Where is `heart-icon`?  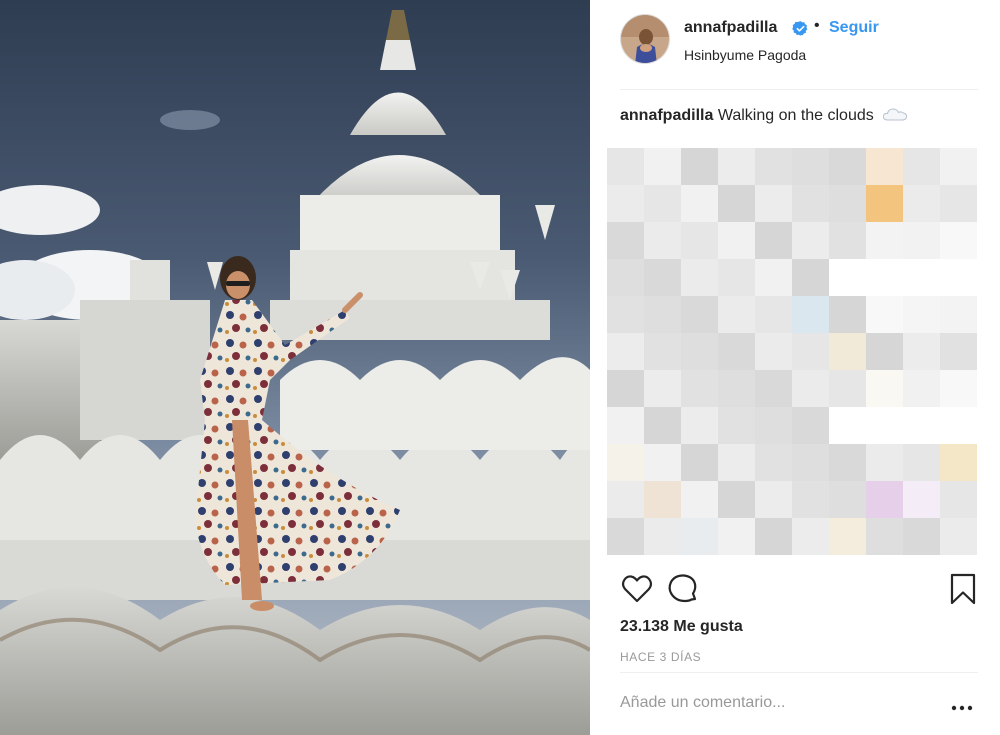
heart-icon is located at coordinates (637, 589).